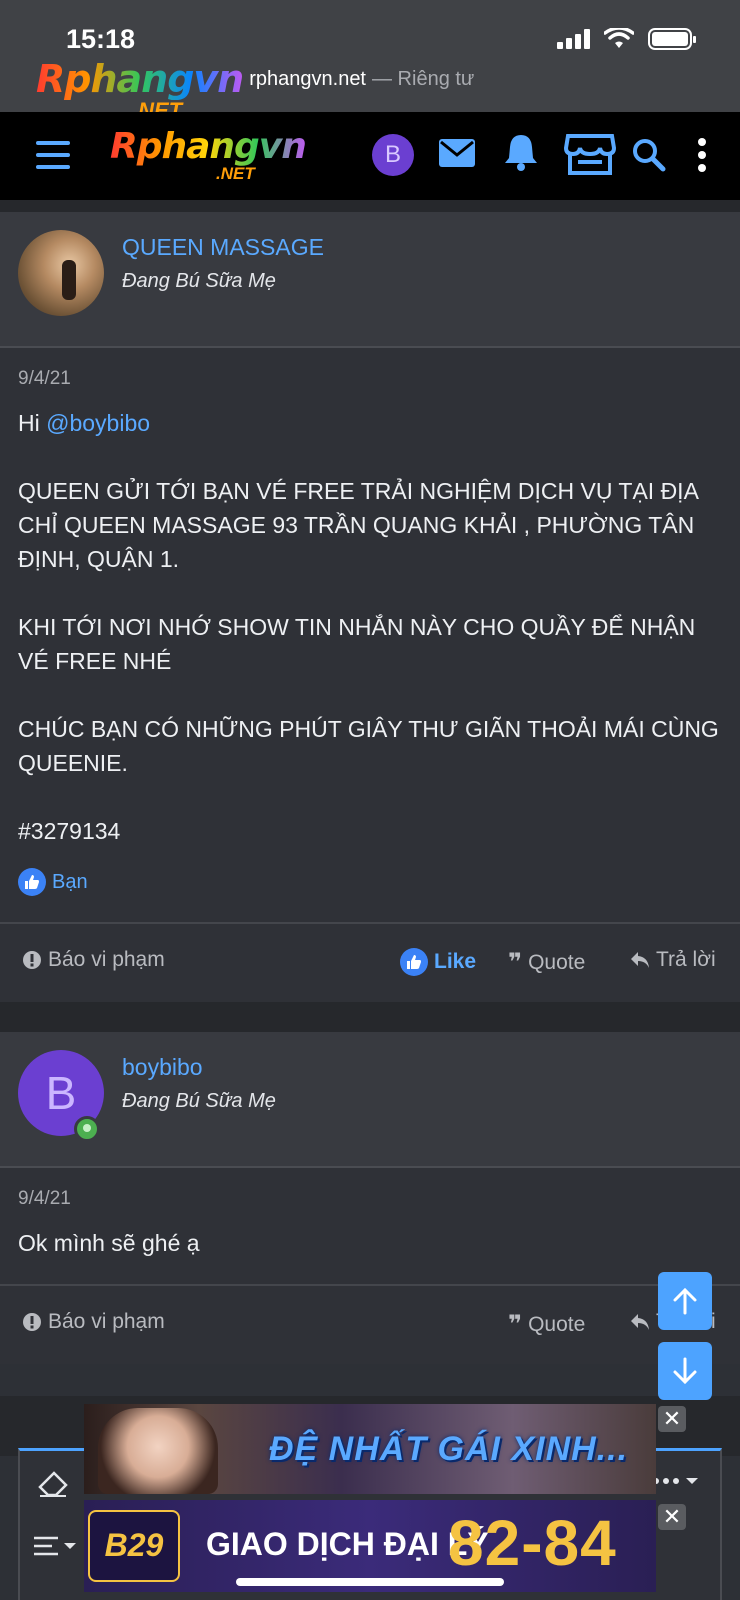 The height and width of the screenshot is (1600, 740). I want to click on post-username: QUEEN MASSAGE, so click(223, 247).